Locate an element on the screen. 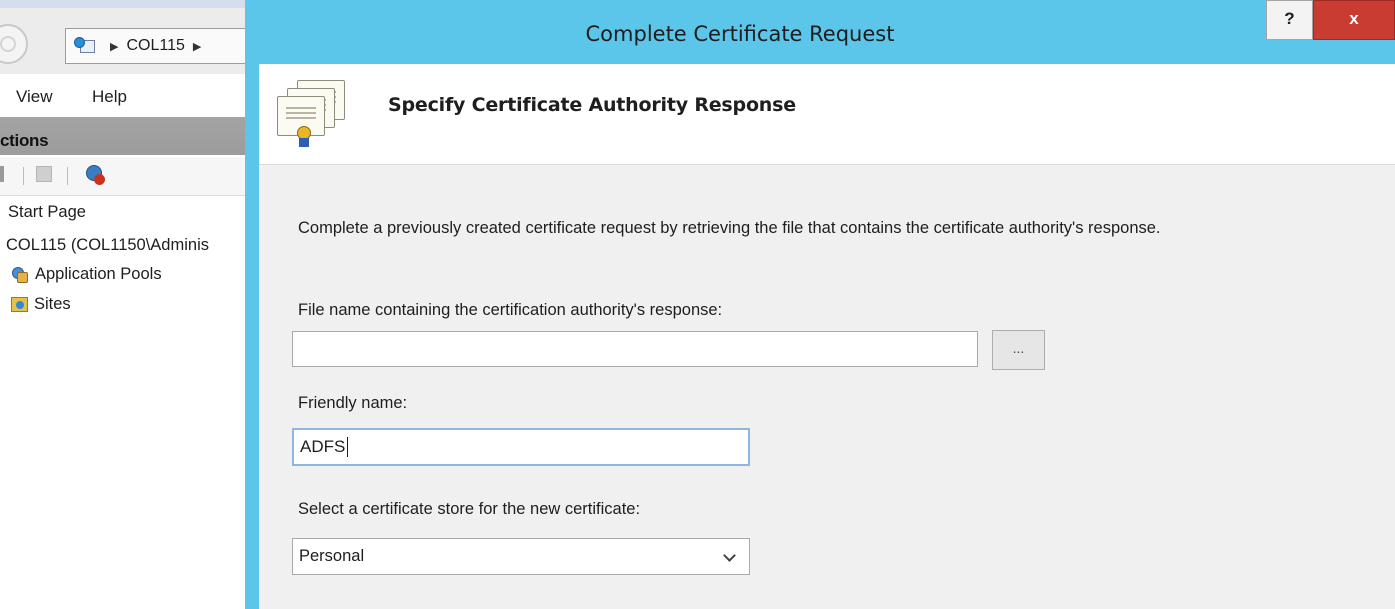  tree-item-label: COL115 (COL1150\Adminis is located at coordinates (107, 245).